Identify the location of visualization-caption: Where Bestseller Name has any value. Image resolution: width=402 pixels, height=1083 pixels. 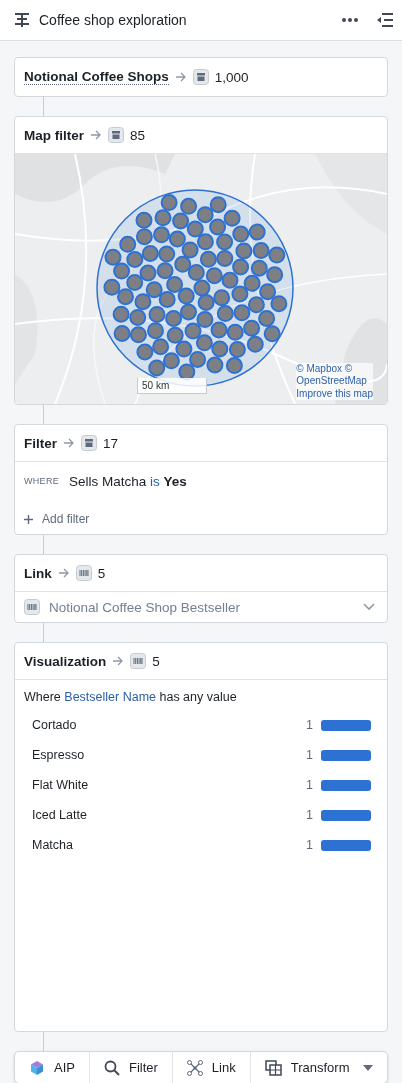
(130, 697).